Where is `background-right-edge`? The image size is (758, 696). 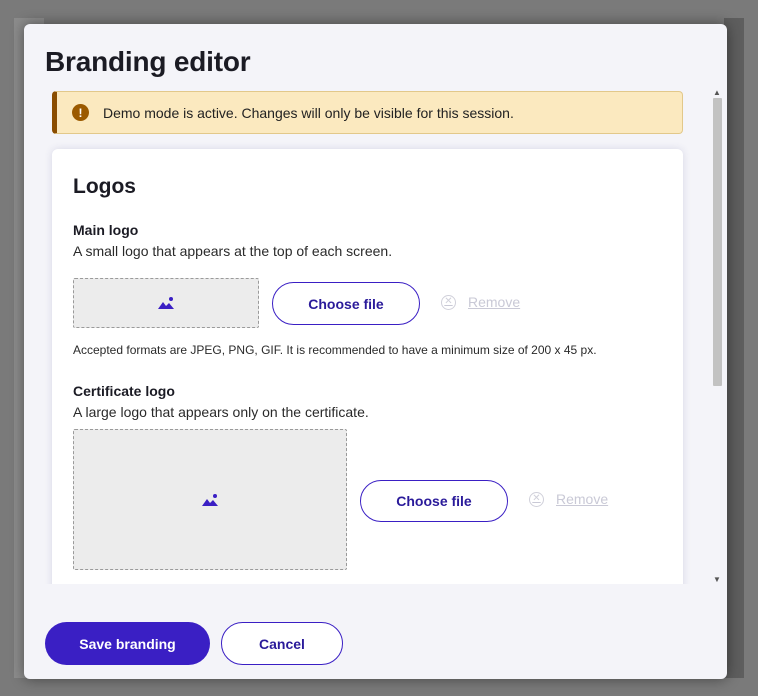
background-right-edge is located at coordinates (734, 348).